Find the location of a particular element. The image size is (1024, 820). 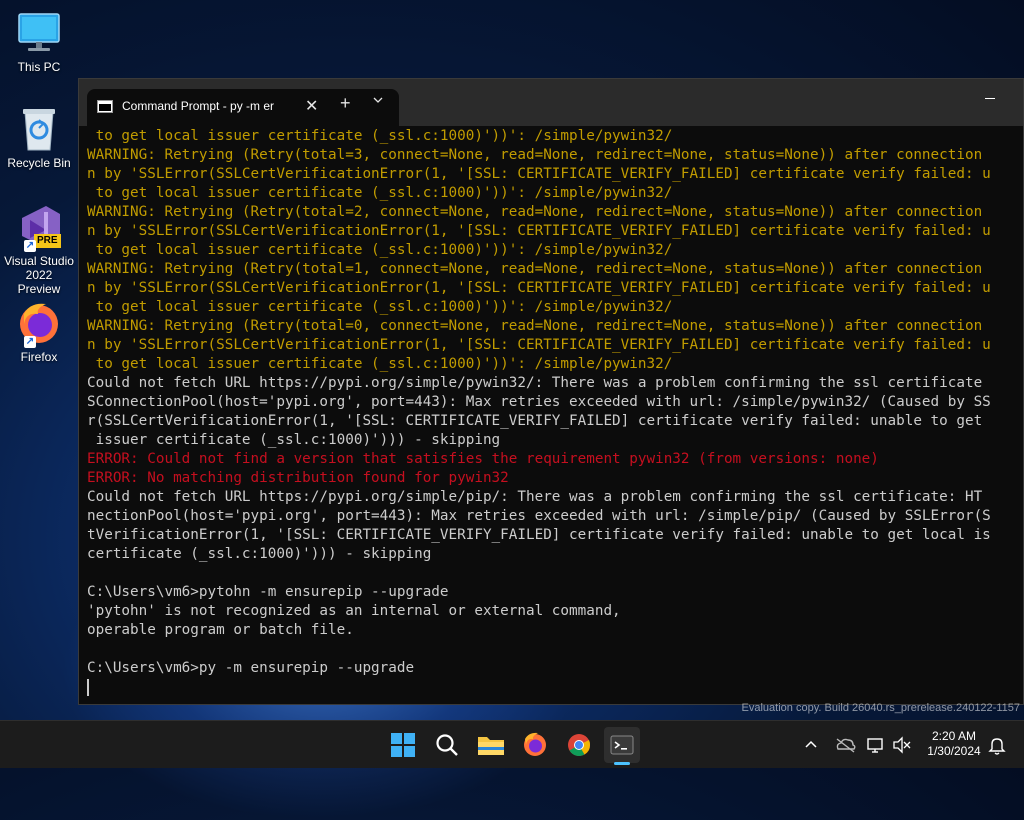

clock: 2:20 AM 1/30/2024 is located at coordinates (954, 744).